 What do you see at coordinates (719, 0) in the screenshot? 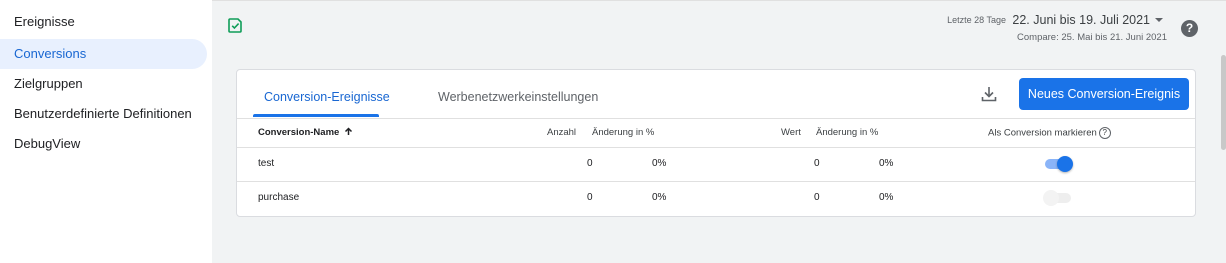
I see `top-divider` at bounding box center [719, 0].